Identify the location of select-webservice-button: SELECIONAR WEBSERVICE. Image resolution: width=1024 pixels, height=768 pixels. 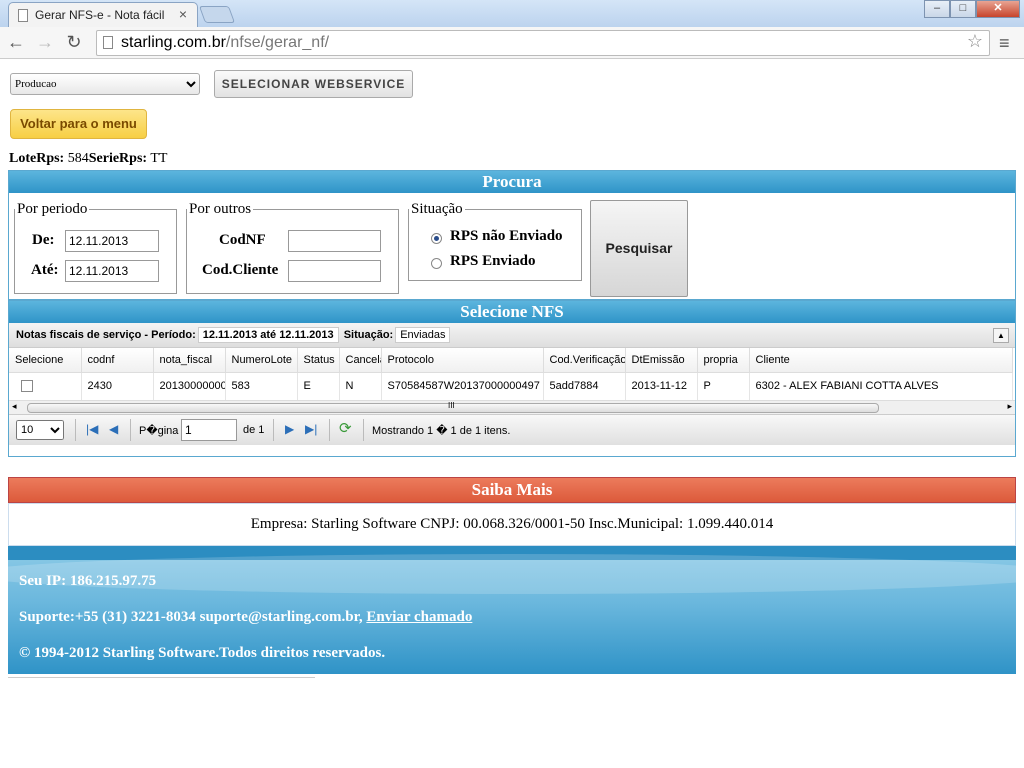
(313, 84).